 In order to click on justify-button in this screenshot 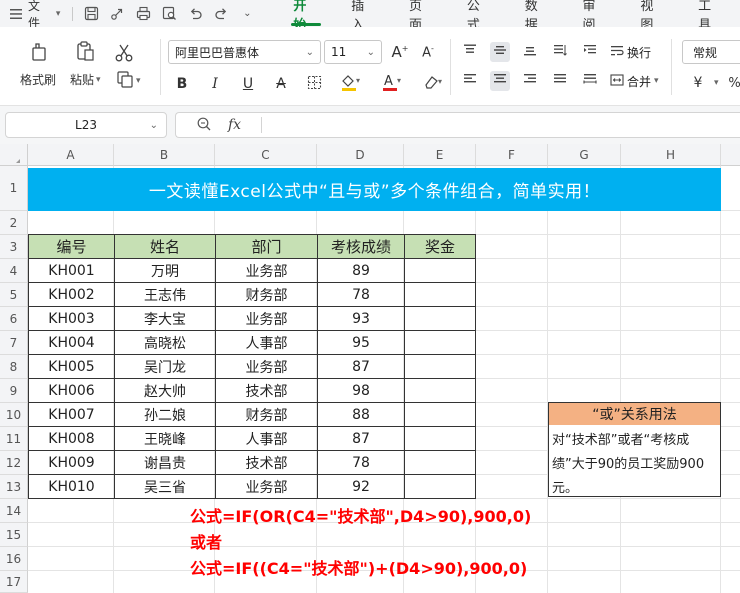, I will do `click(560, 81)`.